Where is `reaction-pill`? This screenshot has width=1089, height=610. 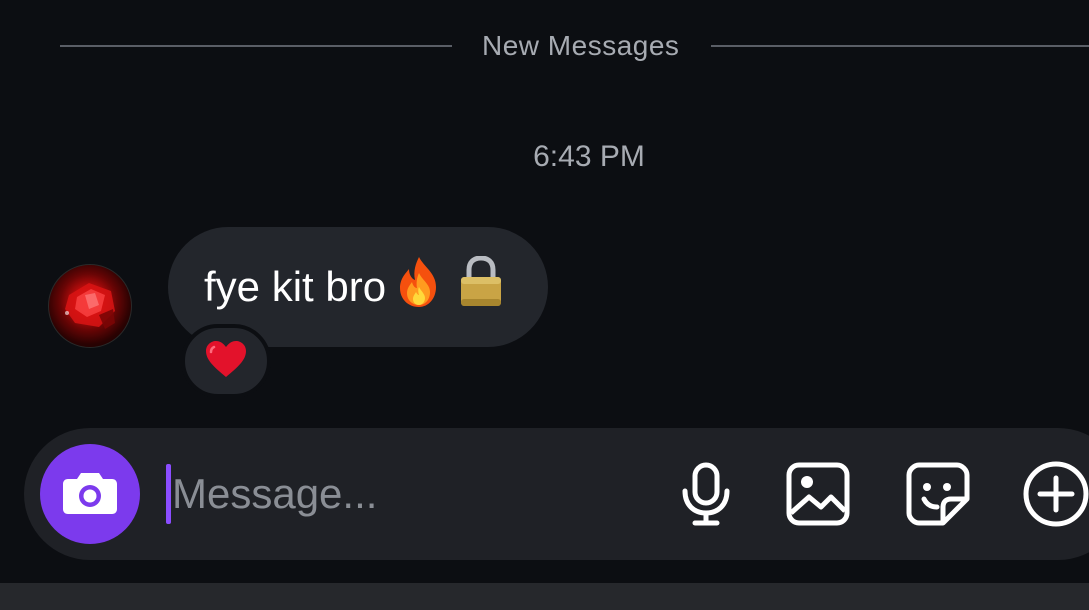 reaction-pill is located at coordinates (226, 361).